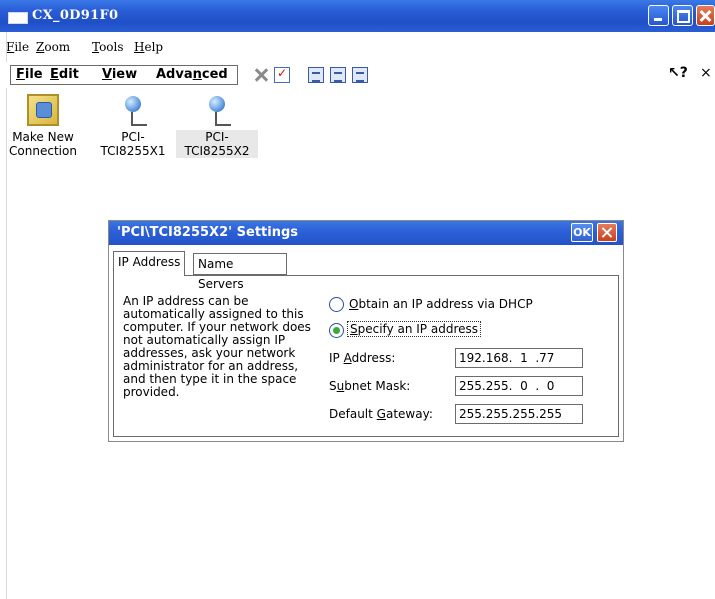 The width and height of the screenshot is (715, 599). What do you see at coordinates (338, 75) in the screenshot?
I see `small-icons-view-icon` at bounding box center [338, 75].